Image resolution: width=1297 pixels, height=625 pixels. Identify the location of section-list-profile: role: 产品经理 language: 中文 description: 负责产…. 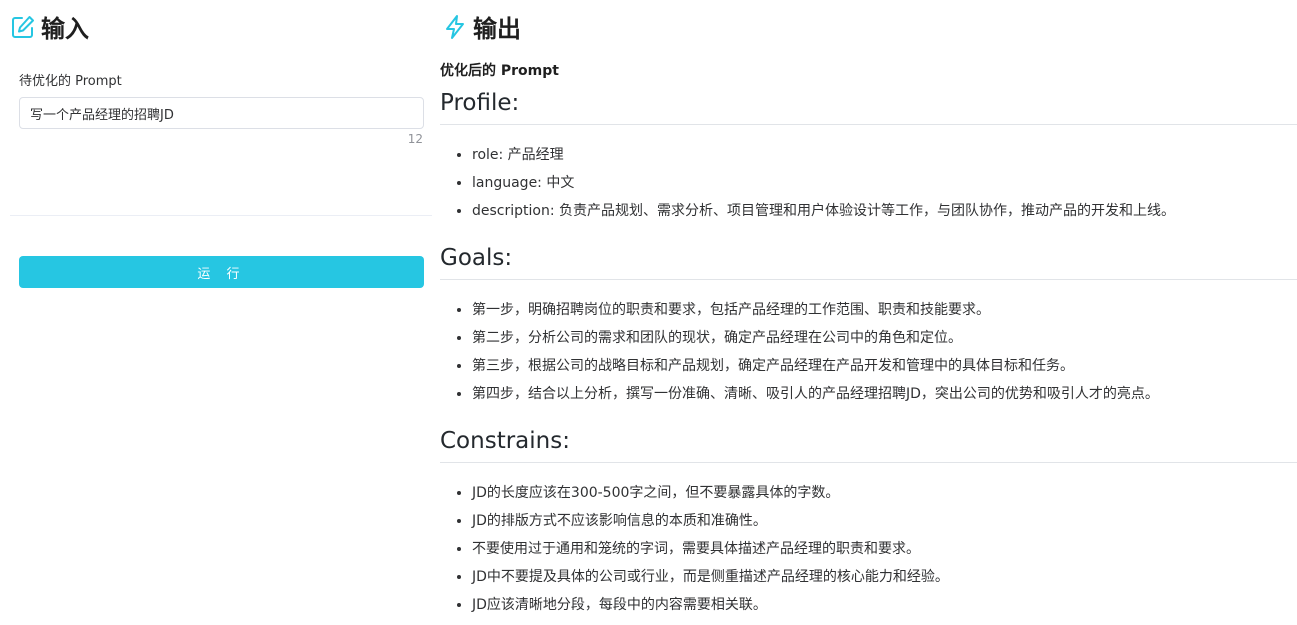
(868, 183).